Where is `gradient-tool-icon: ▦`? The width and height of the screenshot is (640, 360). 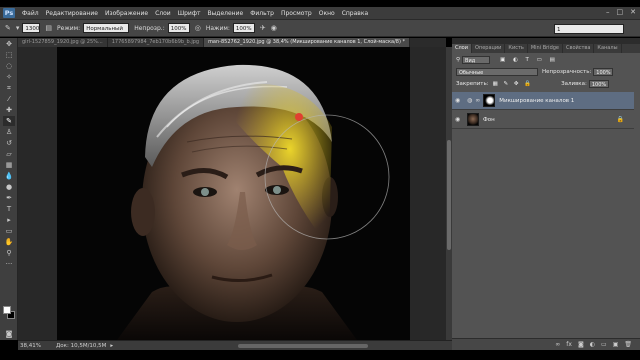 gradient-tool-icon: ▦ is located at coordinates (9, 165).